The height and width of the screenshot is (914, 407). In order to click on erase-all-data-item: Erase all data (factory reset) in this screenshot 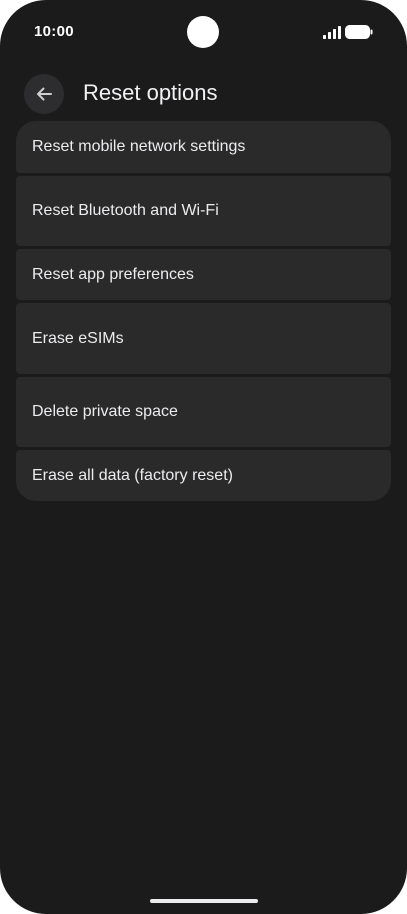, I will do `click(203, 475)`.